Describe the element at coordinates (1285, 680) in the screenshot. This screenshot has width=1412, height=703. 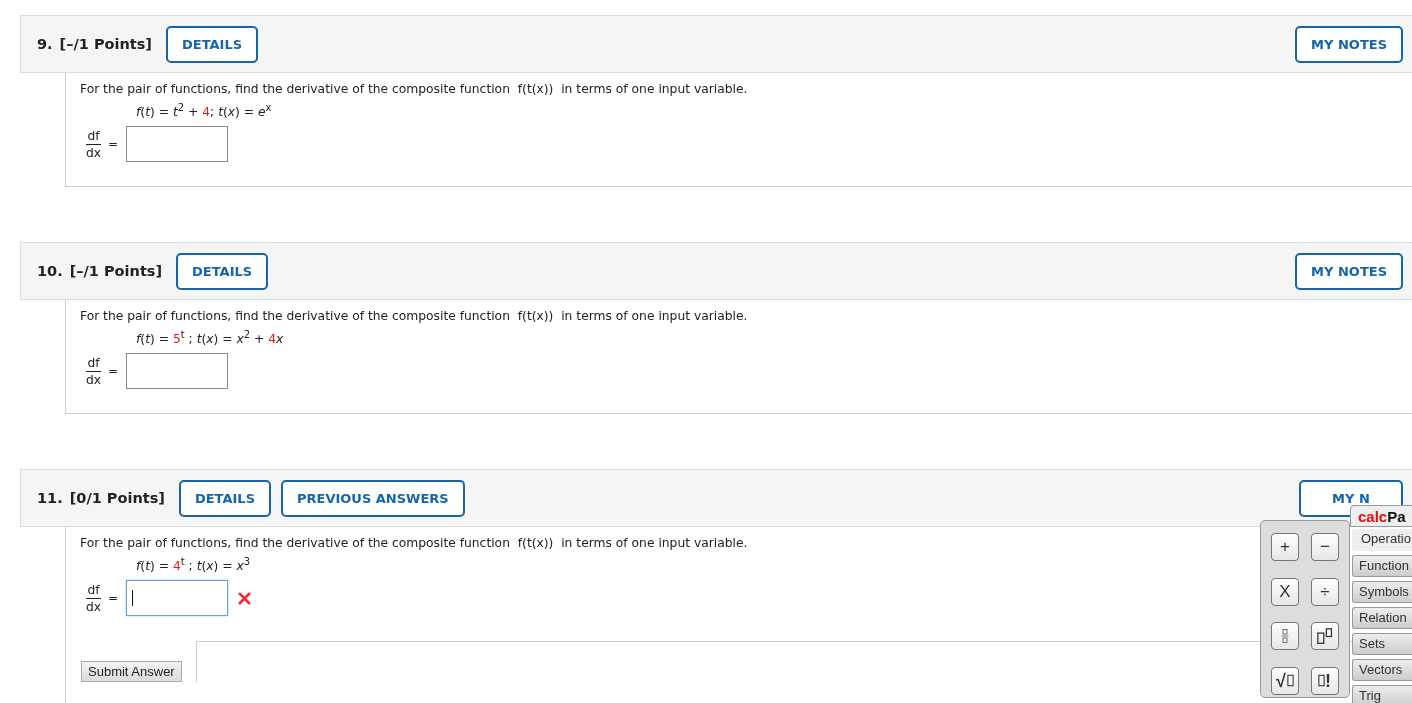
I see `calcpad-key: √` at that location.